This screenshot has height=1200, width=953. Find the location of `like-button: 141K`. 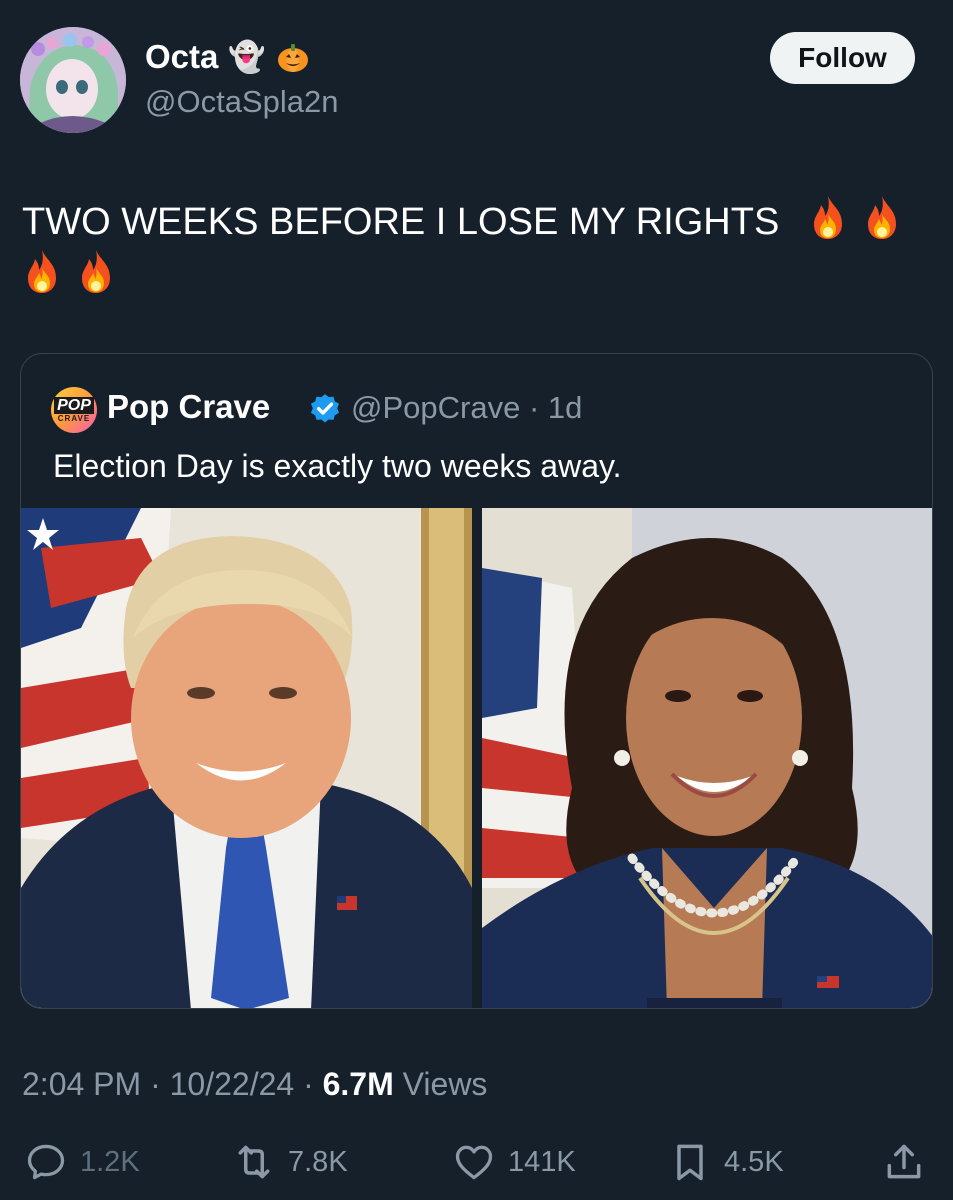

like-button: 141K is located at coordinates (514, 1162).